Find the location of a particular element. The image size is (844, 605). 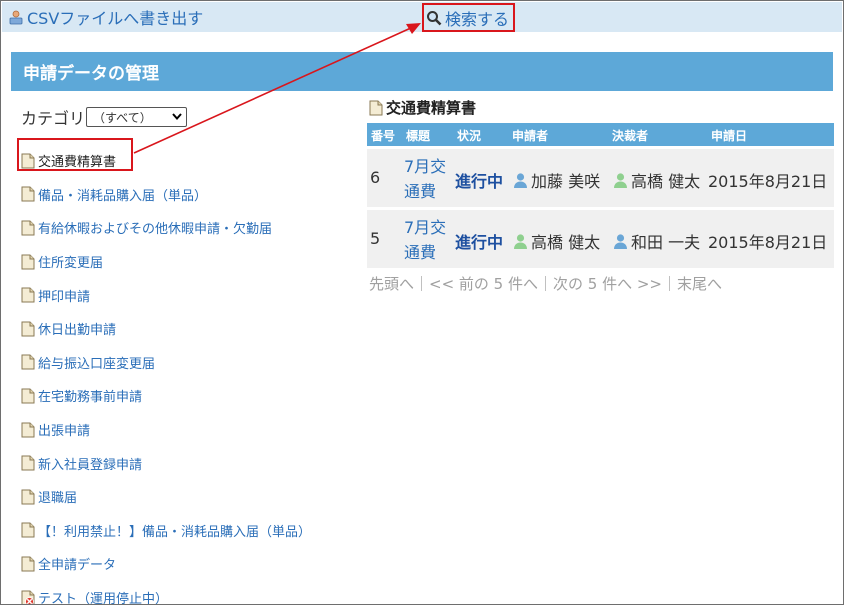

form-list-item-label: 押印申請 is located at coordinates (64, 297).